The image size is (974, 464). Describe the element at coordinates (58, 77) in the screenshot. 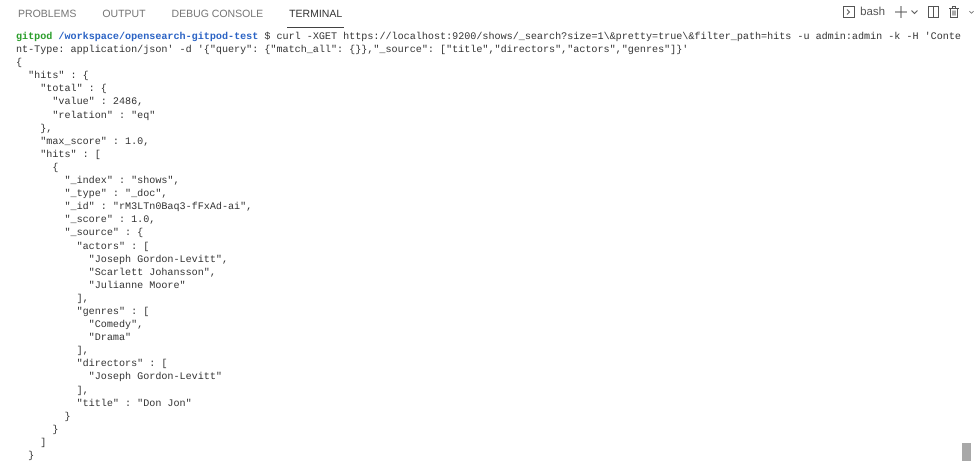

I see `output-line: "hits" : {` at that location.